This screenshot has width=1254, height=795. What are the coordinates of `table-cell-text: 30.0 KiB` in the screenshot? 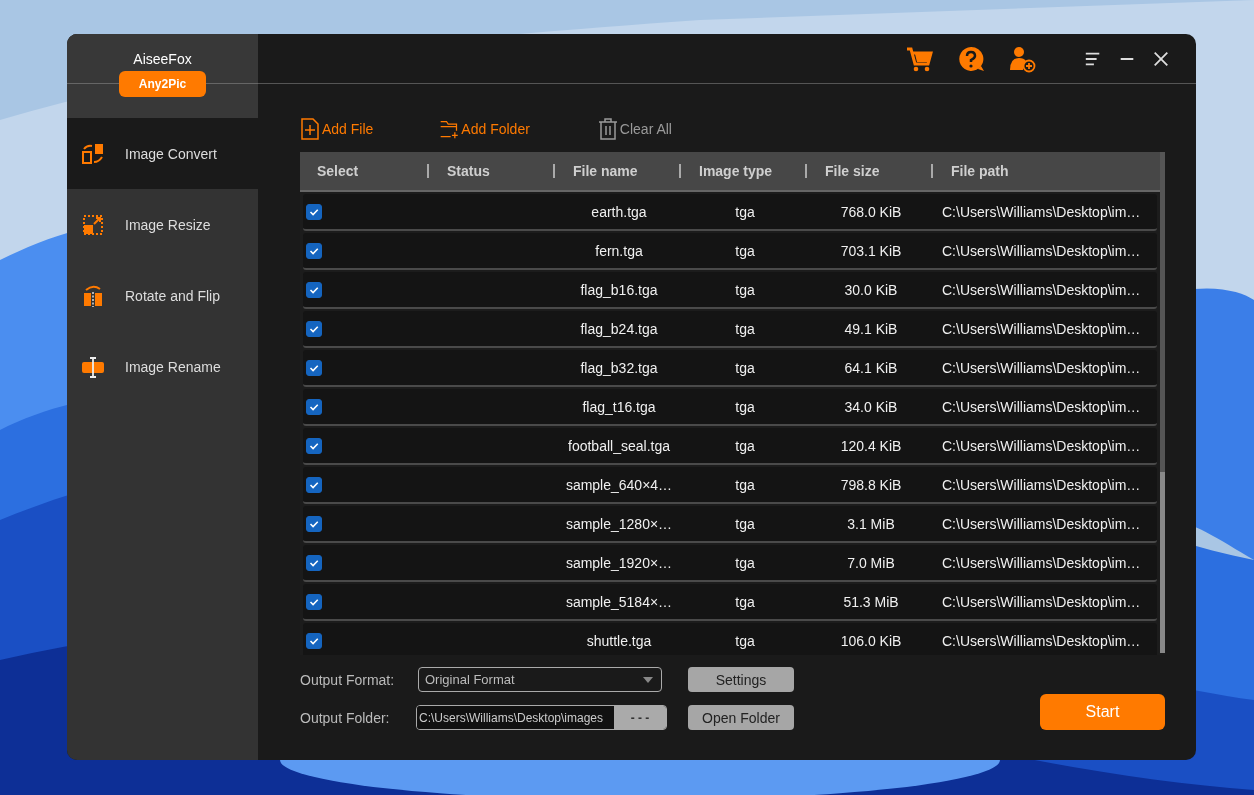 It's located at (871, 289).